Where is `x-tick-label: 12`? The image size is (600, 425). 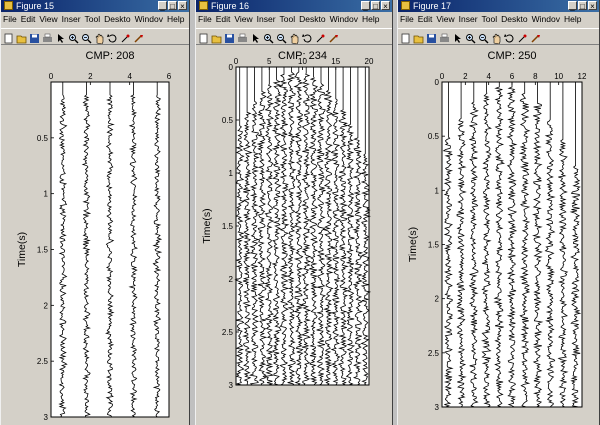
x-tick-label: 12 is located at coordinates (582, 76).